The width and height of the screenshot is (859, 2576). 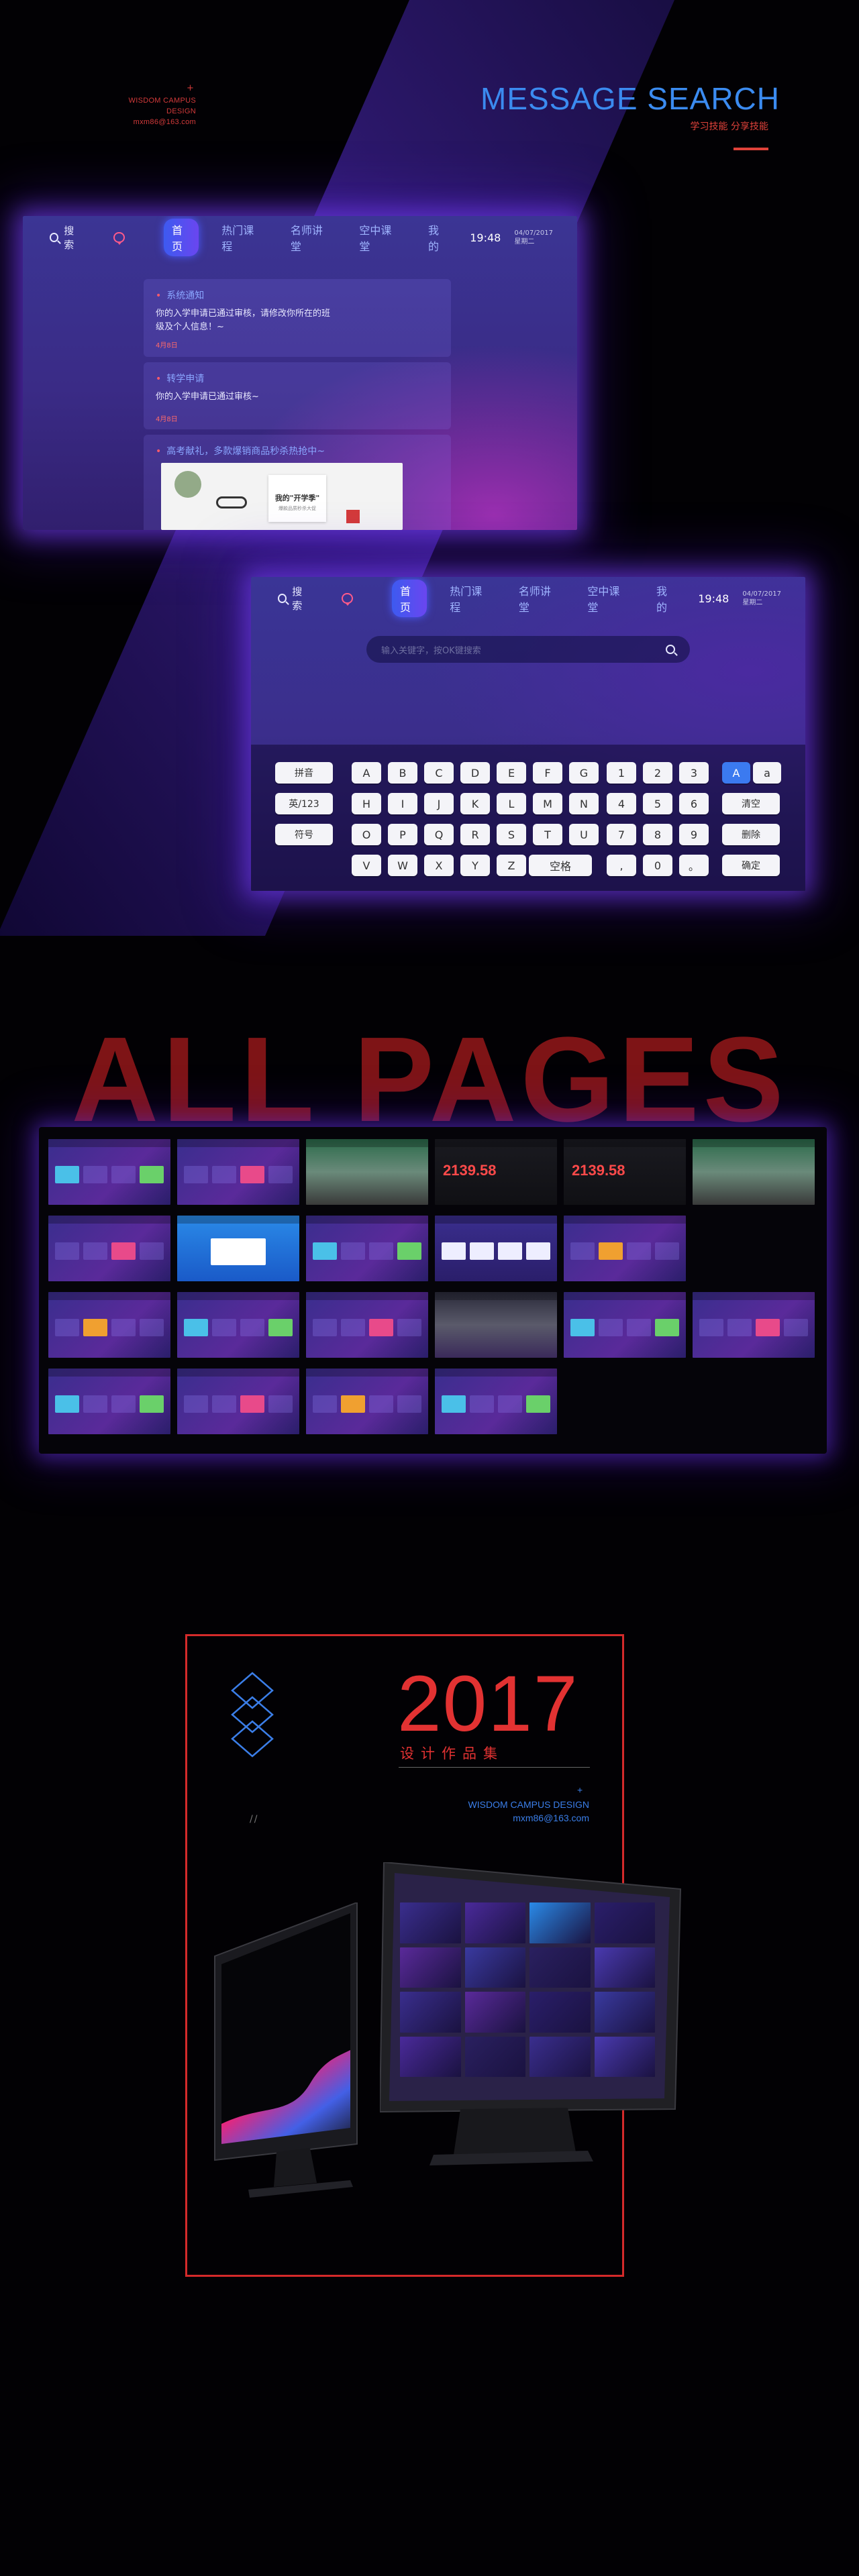 I want to click on poster-divider, so click(x=495, y=1767).